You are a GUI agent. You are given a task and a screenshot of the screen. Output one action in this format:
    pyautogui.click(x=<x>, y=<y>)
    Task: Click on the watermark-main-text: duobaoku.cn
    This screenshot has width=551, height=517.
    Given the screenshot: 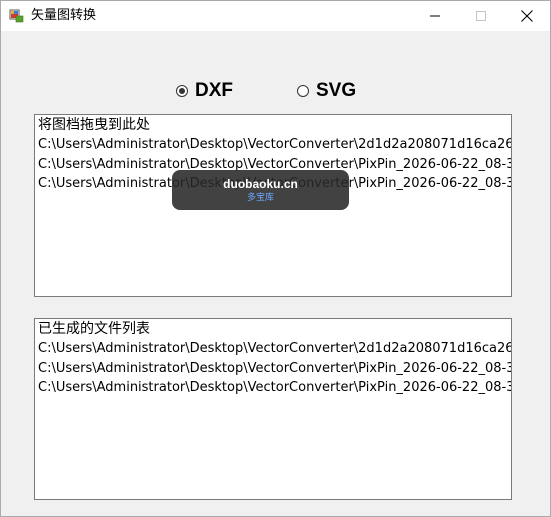 What is the action you would take?
    pyautogui.click(x=260, y=184)
    